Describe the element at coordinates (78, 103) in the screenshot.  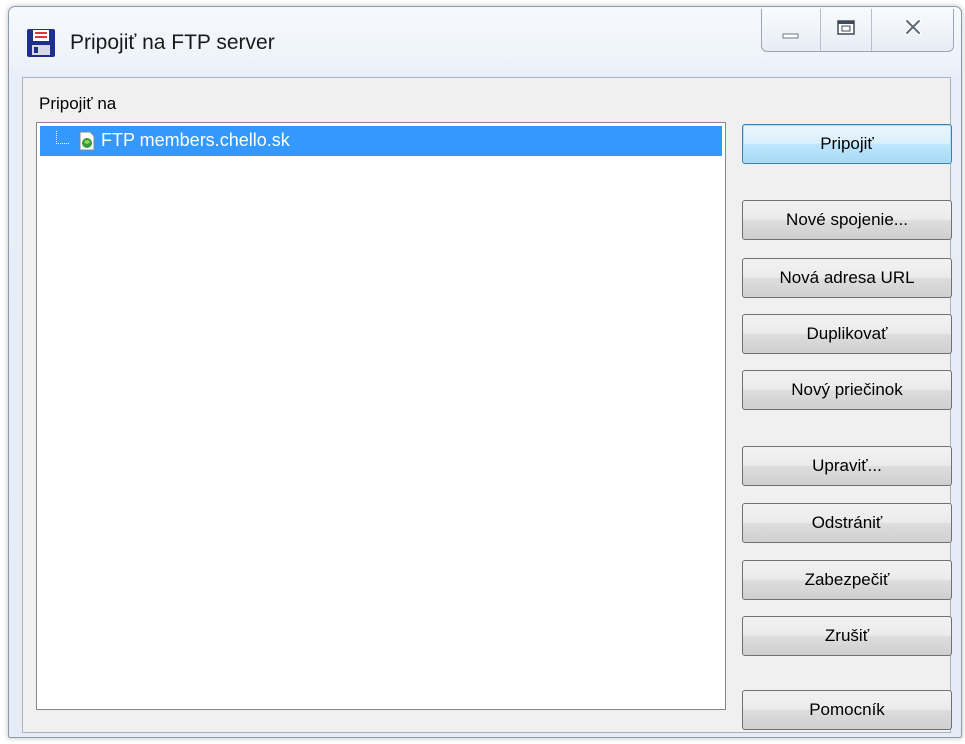
I see `connect-to-label: Pripojiť na` at that location.